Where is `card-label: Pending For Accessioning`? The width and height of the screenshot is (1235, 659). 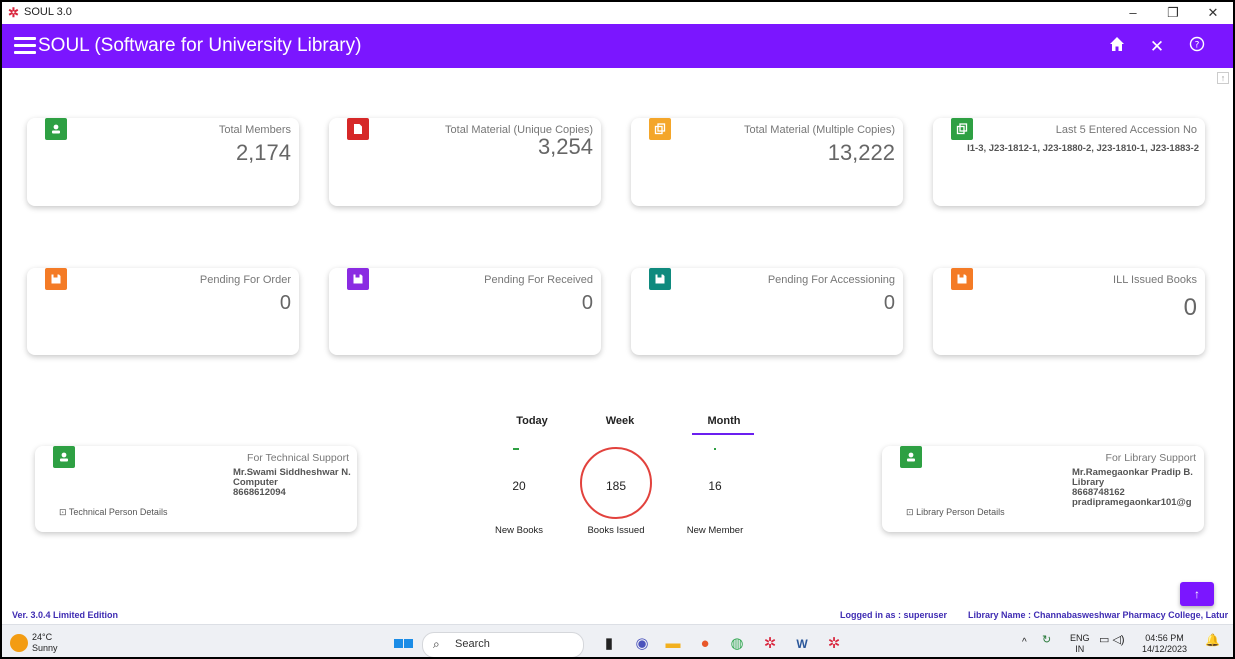 card-label: Pending For Accessioning is located at coordinates (831, 280).